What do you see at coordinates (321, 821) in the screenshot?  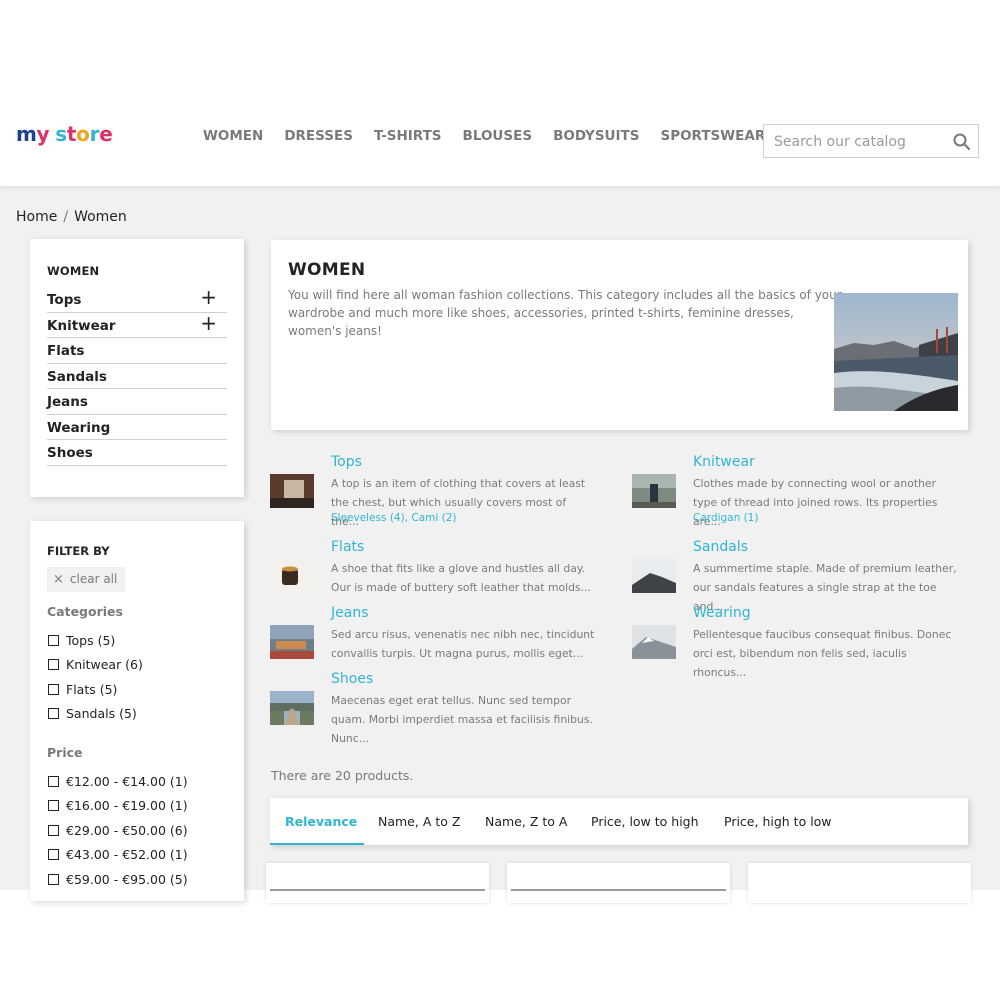 I see `sort-tab-relevance: Relevance` at bounding box center [321, 821].